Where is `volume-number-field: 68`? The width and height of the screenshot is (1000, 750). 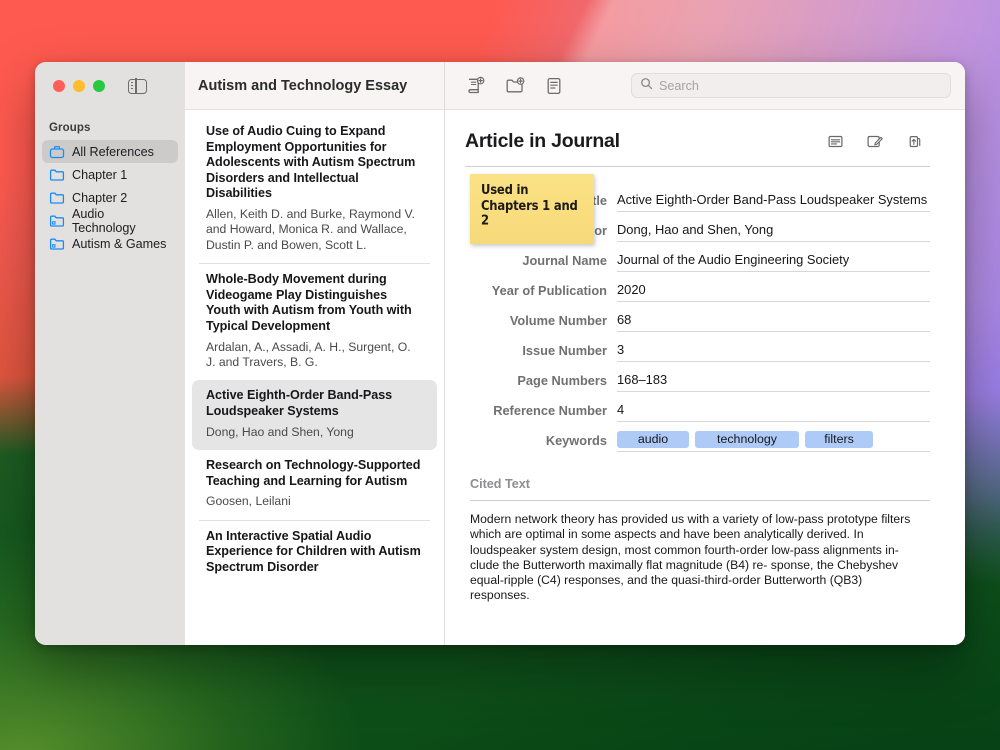
volume-number-field: 68 is located at coordinates (773, 320).